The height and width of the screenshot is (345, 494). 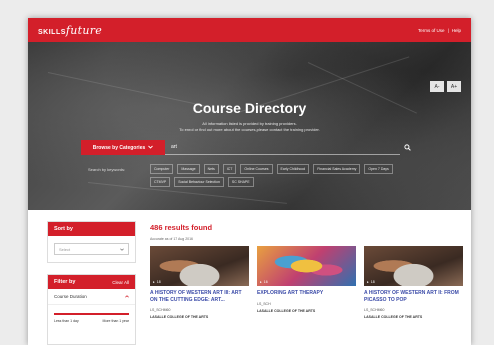 What do you see at coordinates (127, 296) in the screenshot?
I see `chevron-up-icon` at bounding box center [127, 296].